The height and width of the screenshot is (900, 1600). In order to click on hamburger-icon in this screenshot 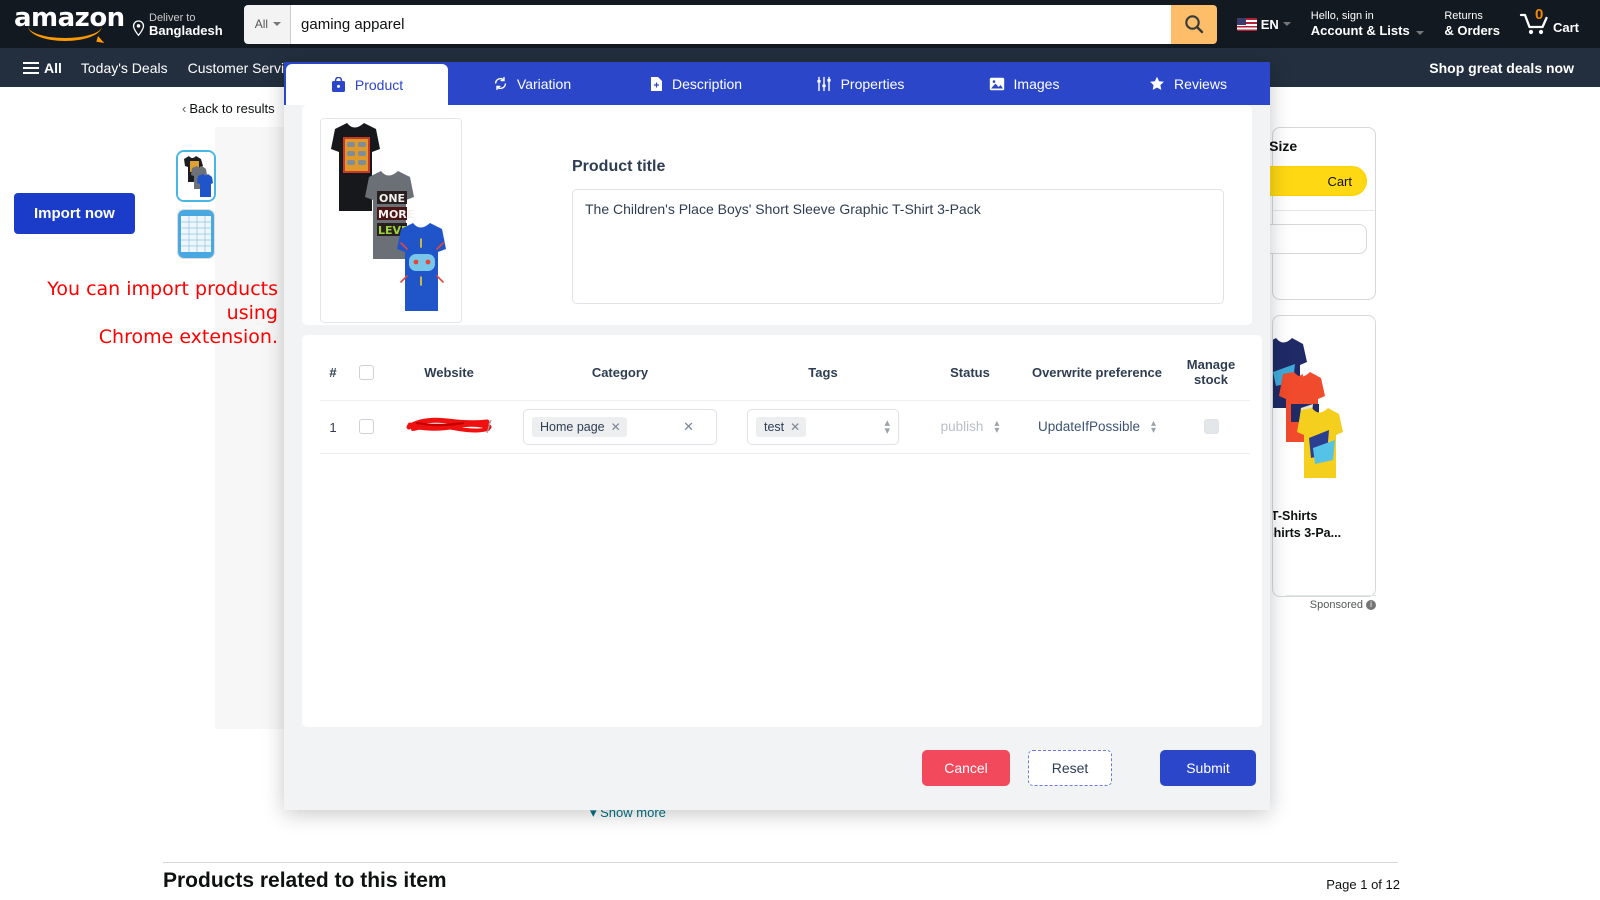, I will do `click(31, 67)`.